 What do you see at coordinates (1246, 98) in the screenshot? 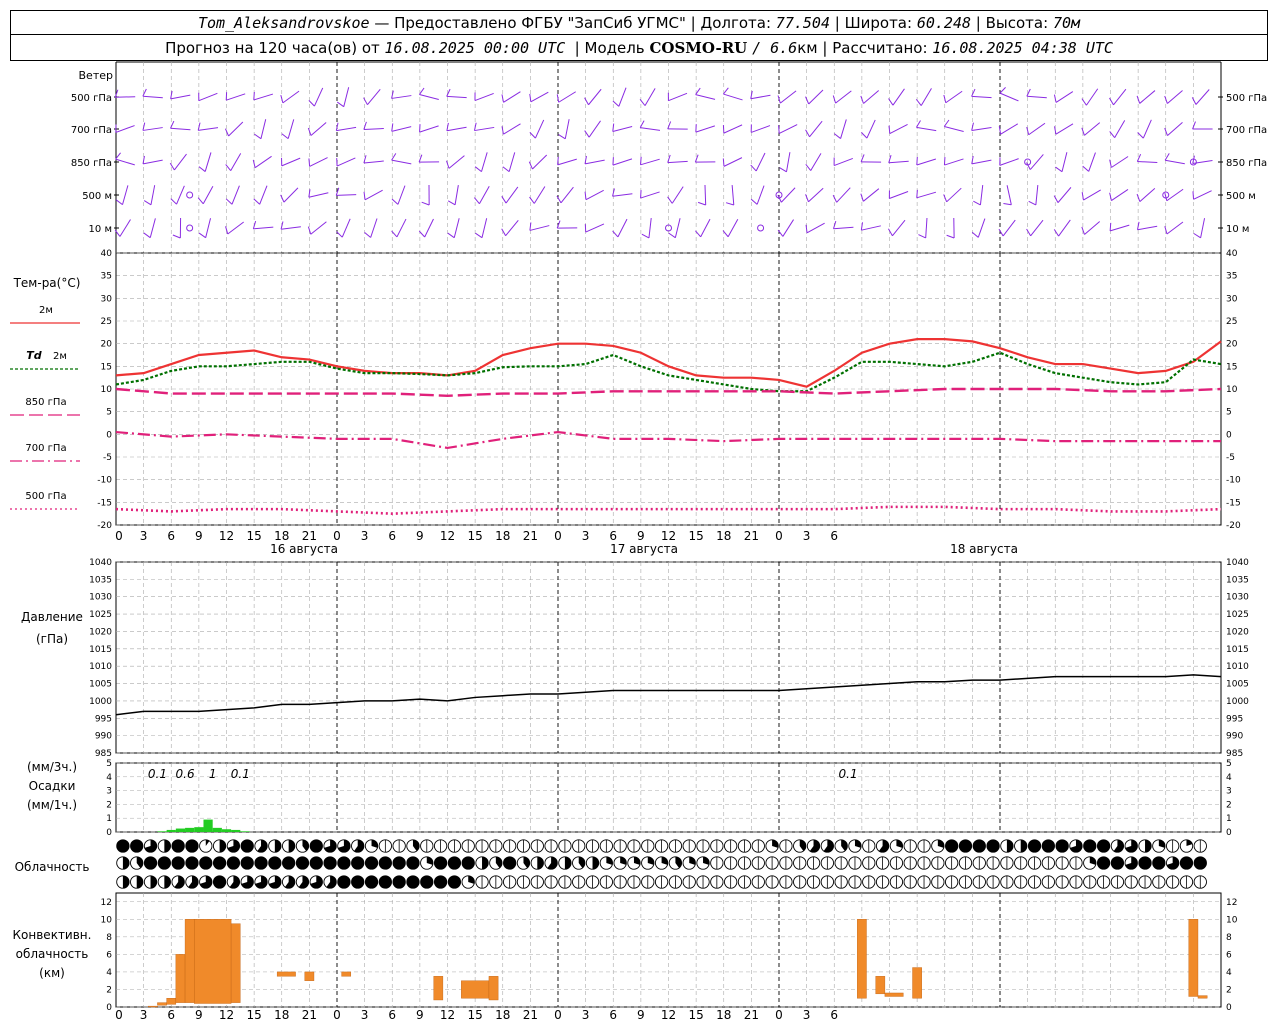
I see `wind-level-label-right: 500 гПа` at bounding box center [1246, 98].